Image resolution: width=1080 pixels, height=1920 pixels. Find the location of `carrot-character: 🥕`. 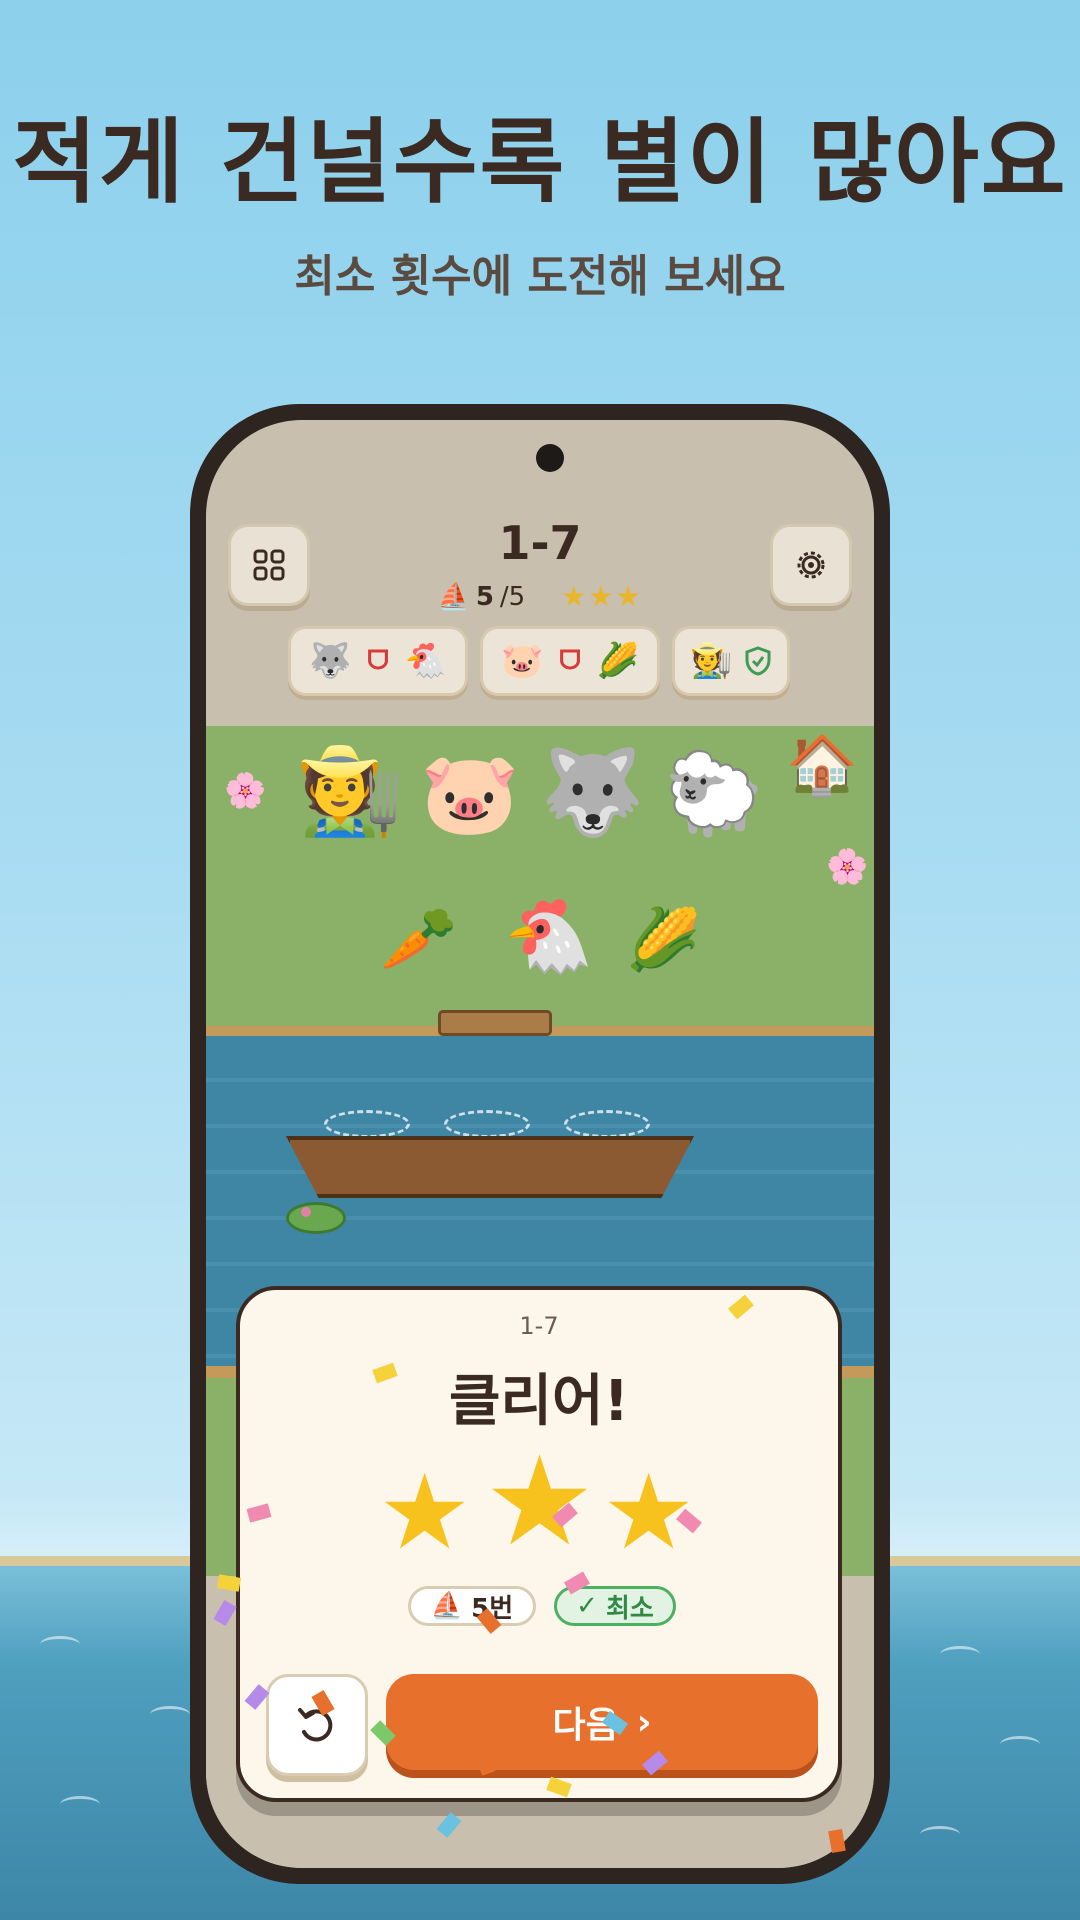

carrot-character: 🥕 is located at coordinates (418, 939).